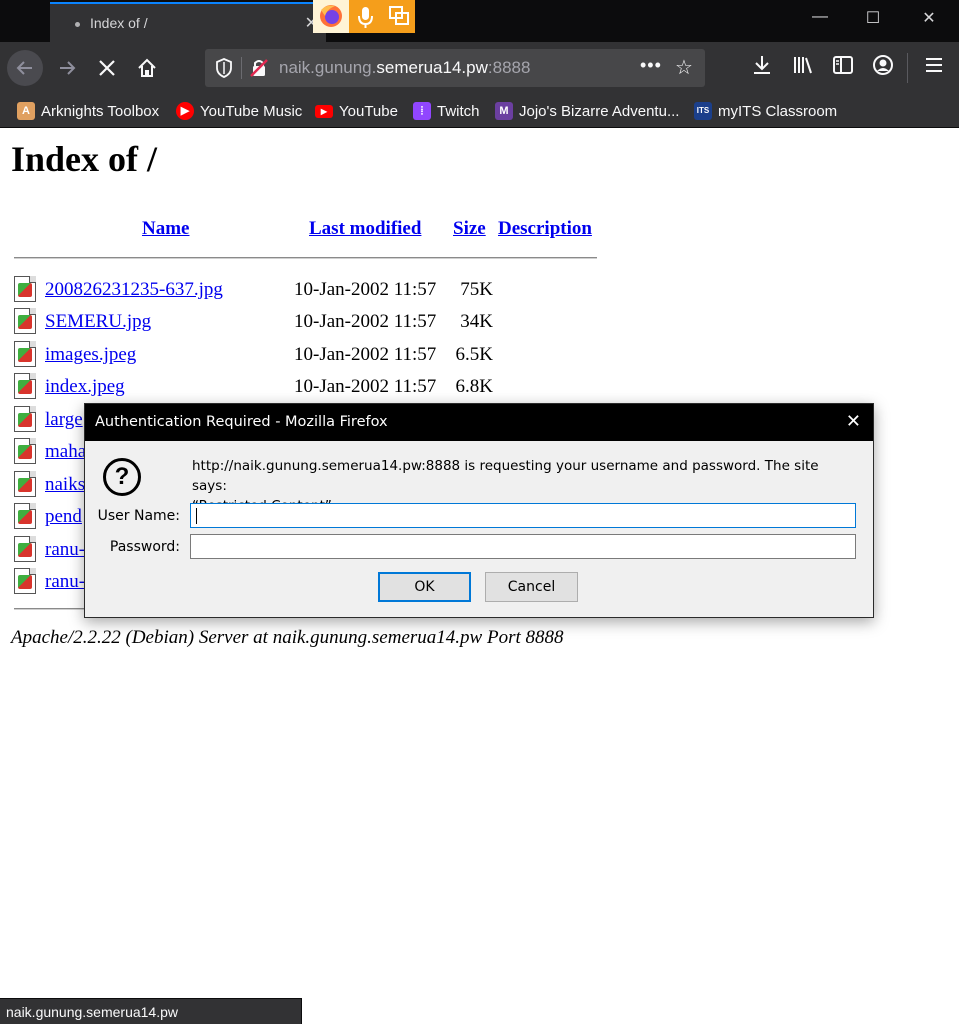 The height and width of the screenshot is (1024, 959). What do you see at coordinates (84, 159) in the screenshot?
I see `page-title: Index of /` at bounding box center [84, 159].